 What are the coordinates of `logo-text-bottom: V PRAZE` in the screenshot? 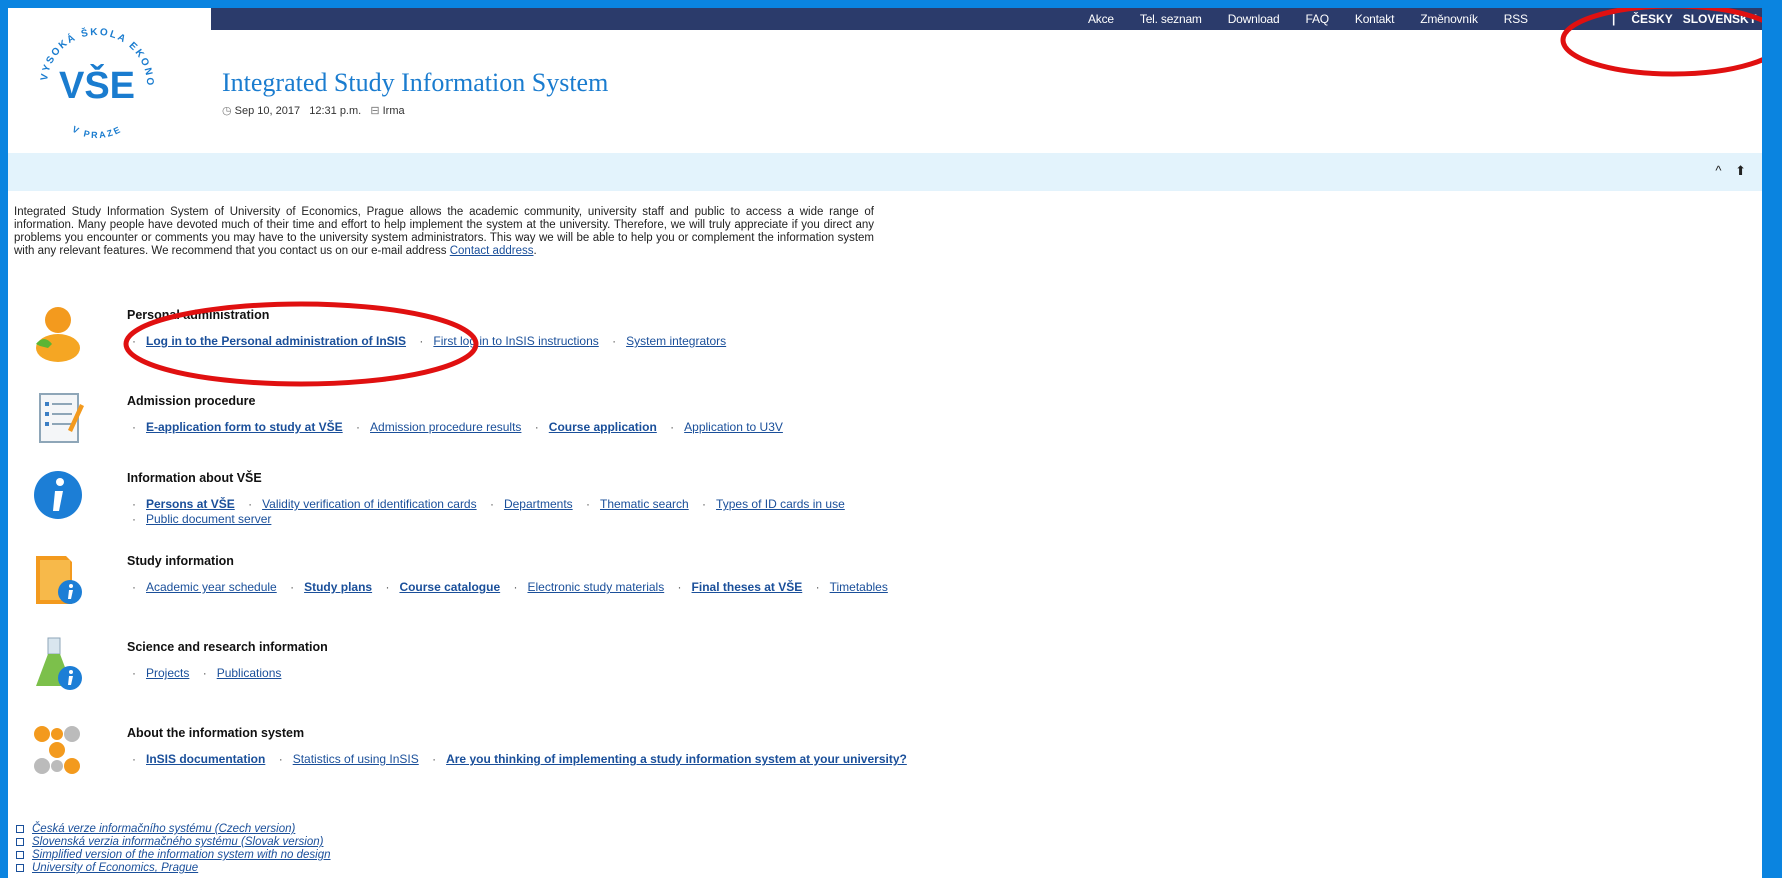 It's located at (96, 132).